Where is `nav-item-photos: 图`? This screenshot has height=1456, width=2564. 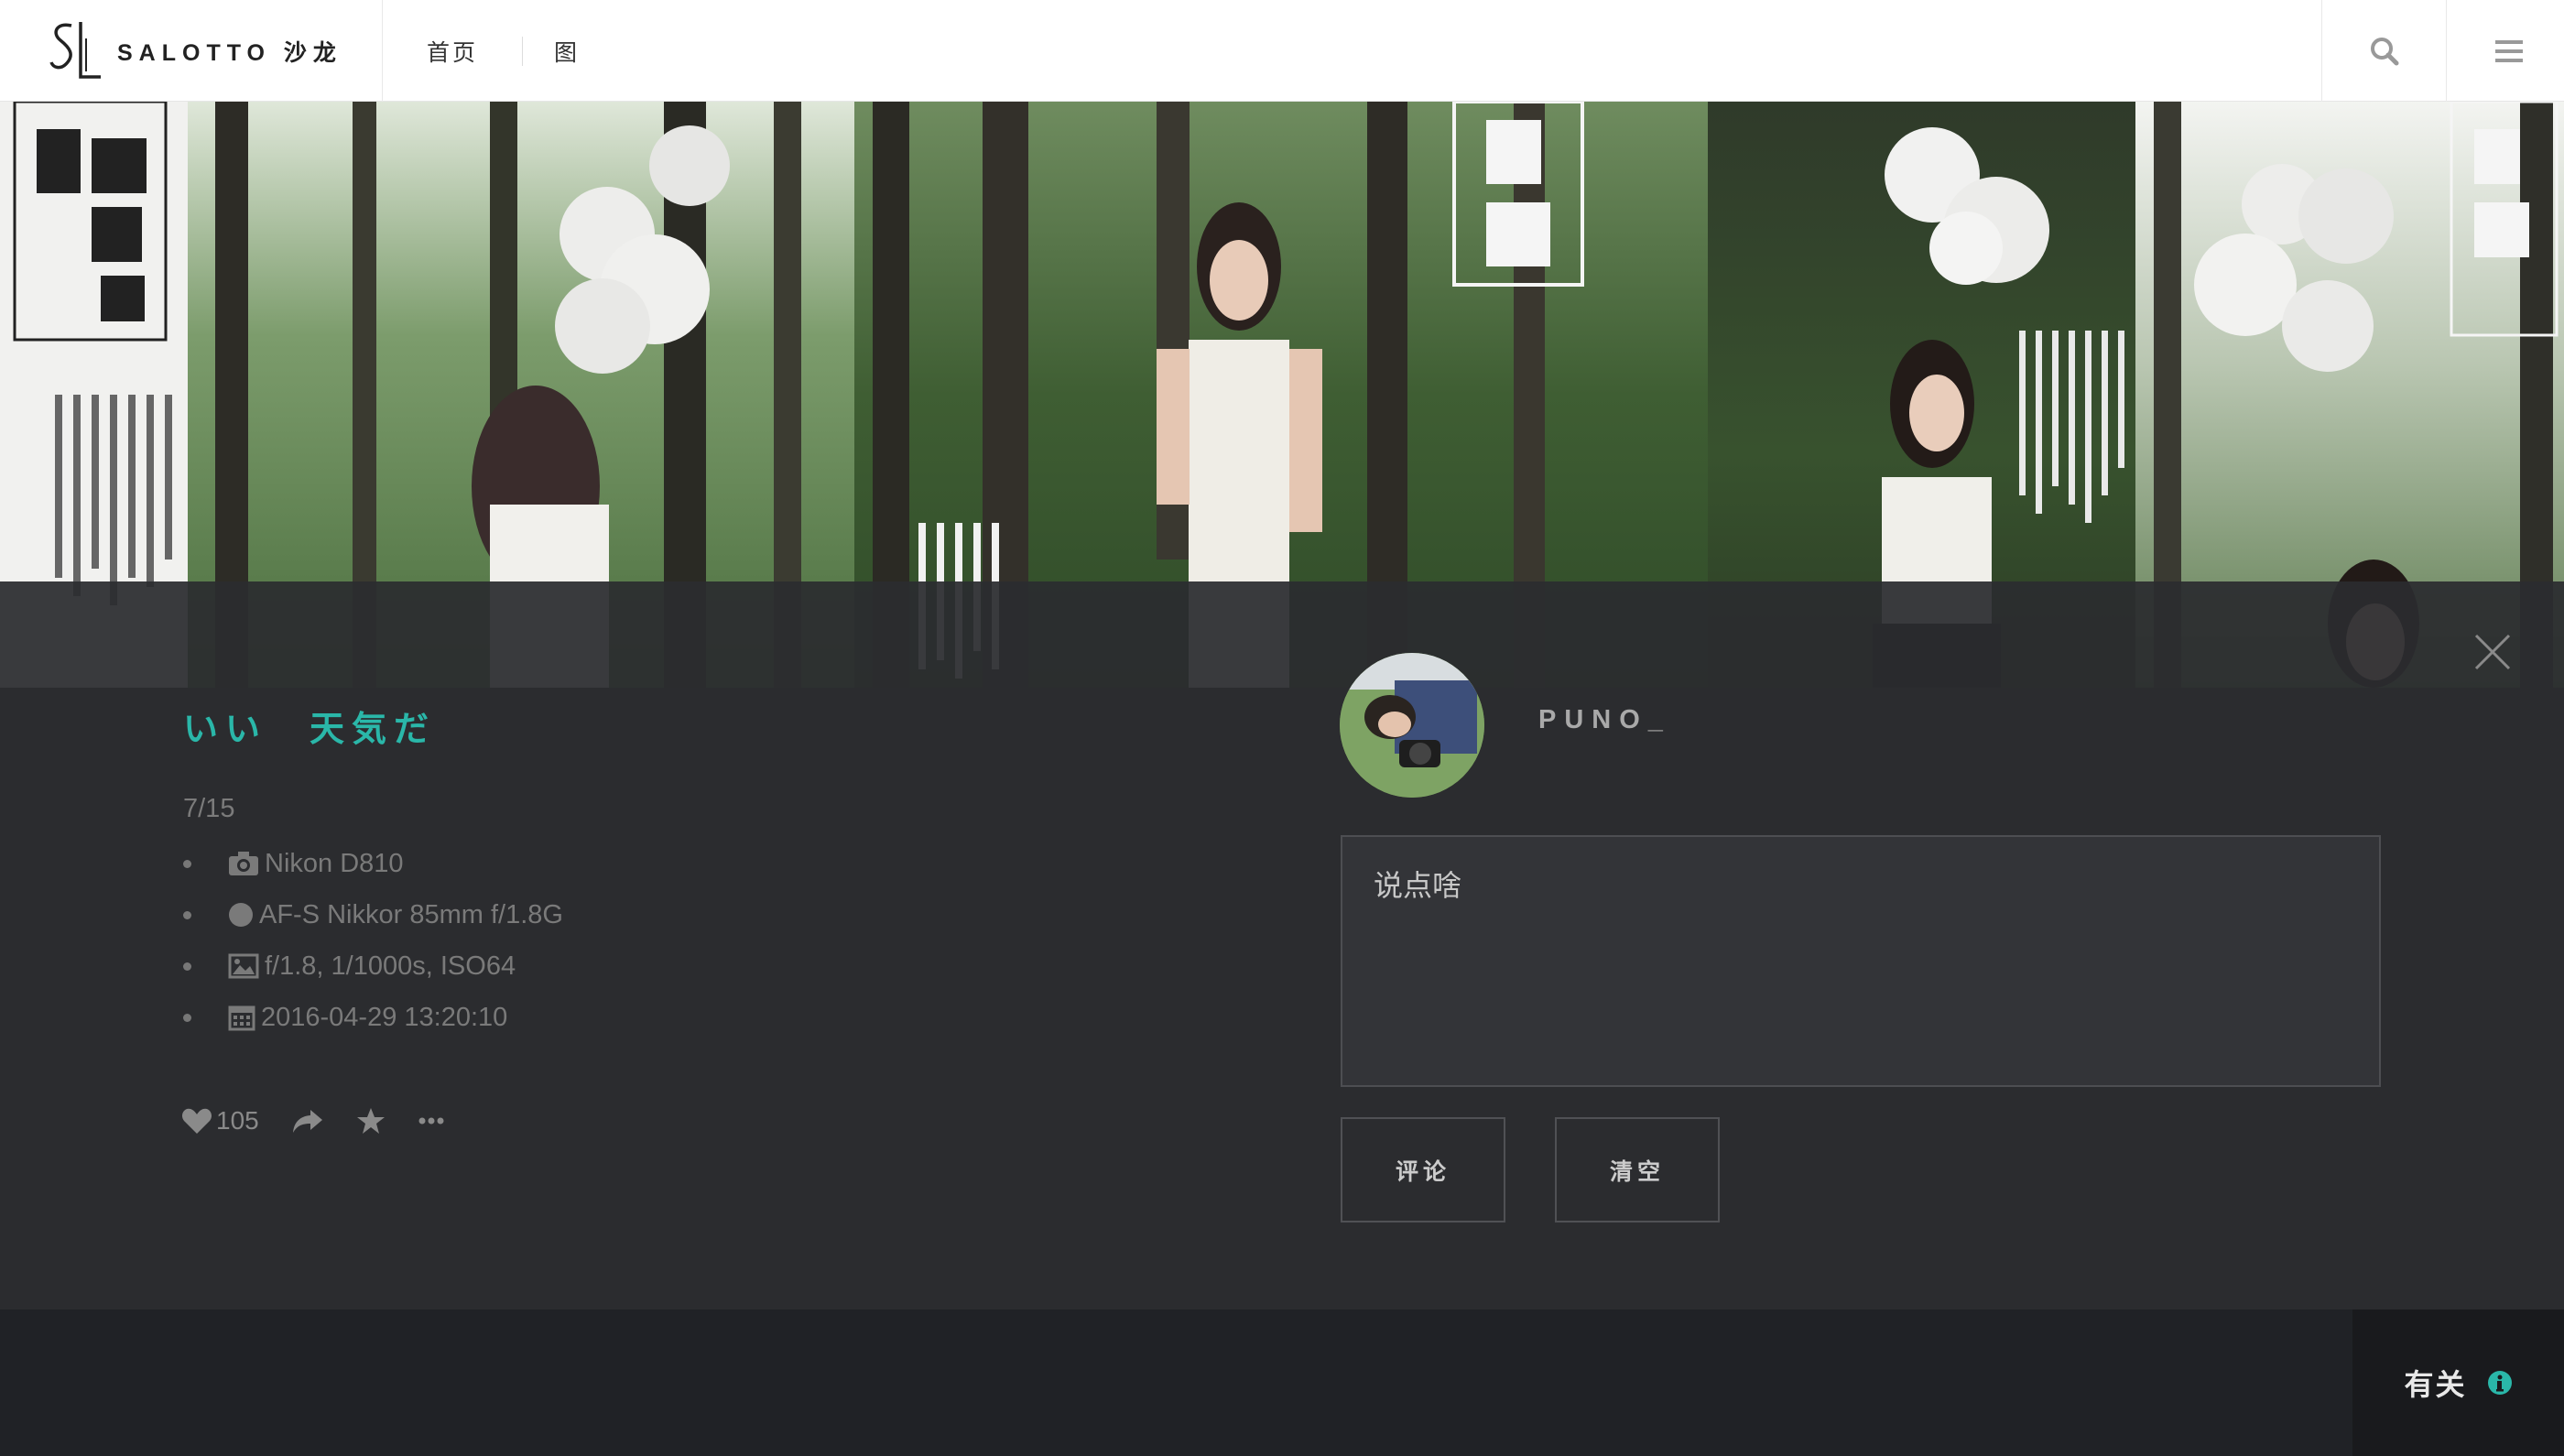 nav-item-photos: 图 is located at coordinates (565, 51).